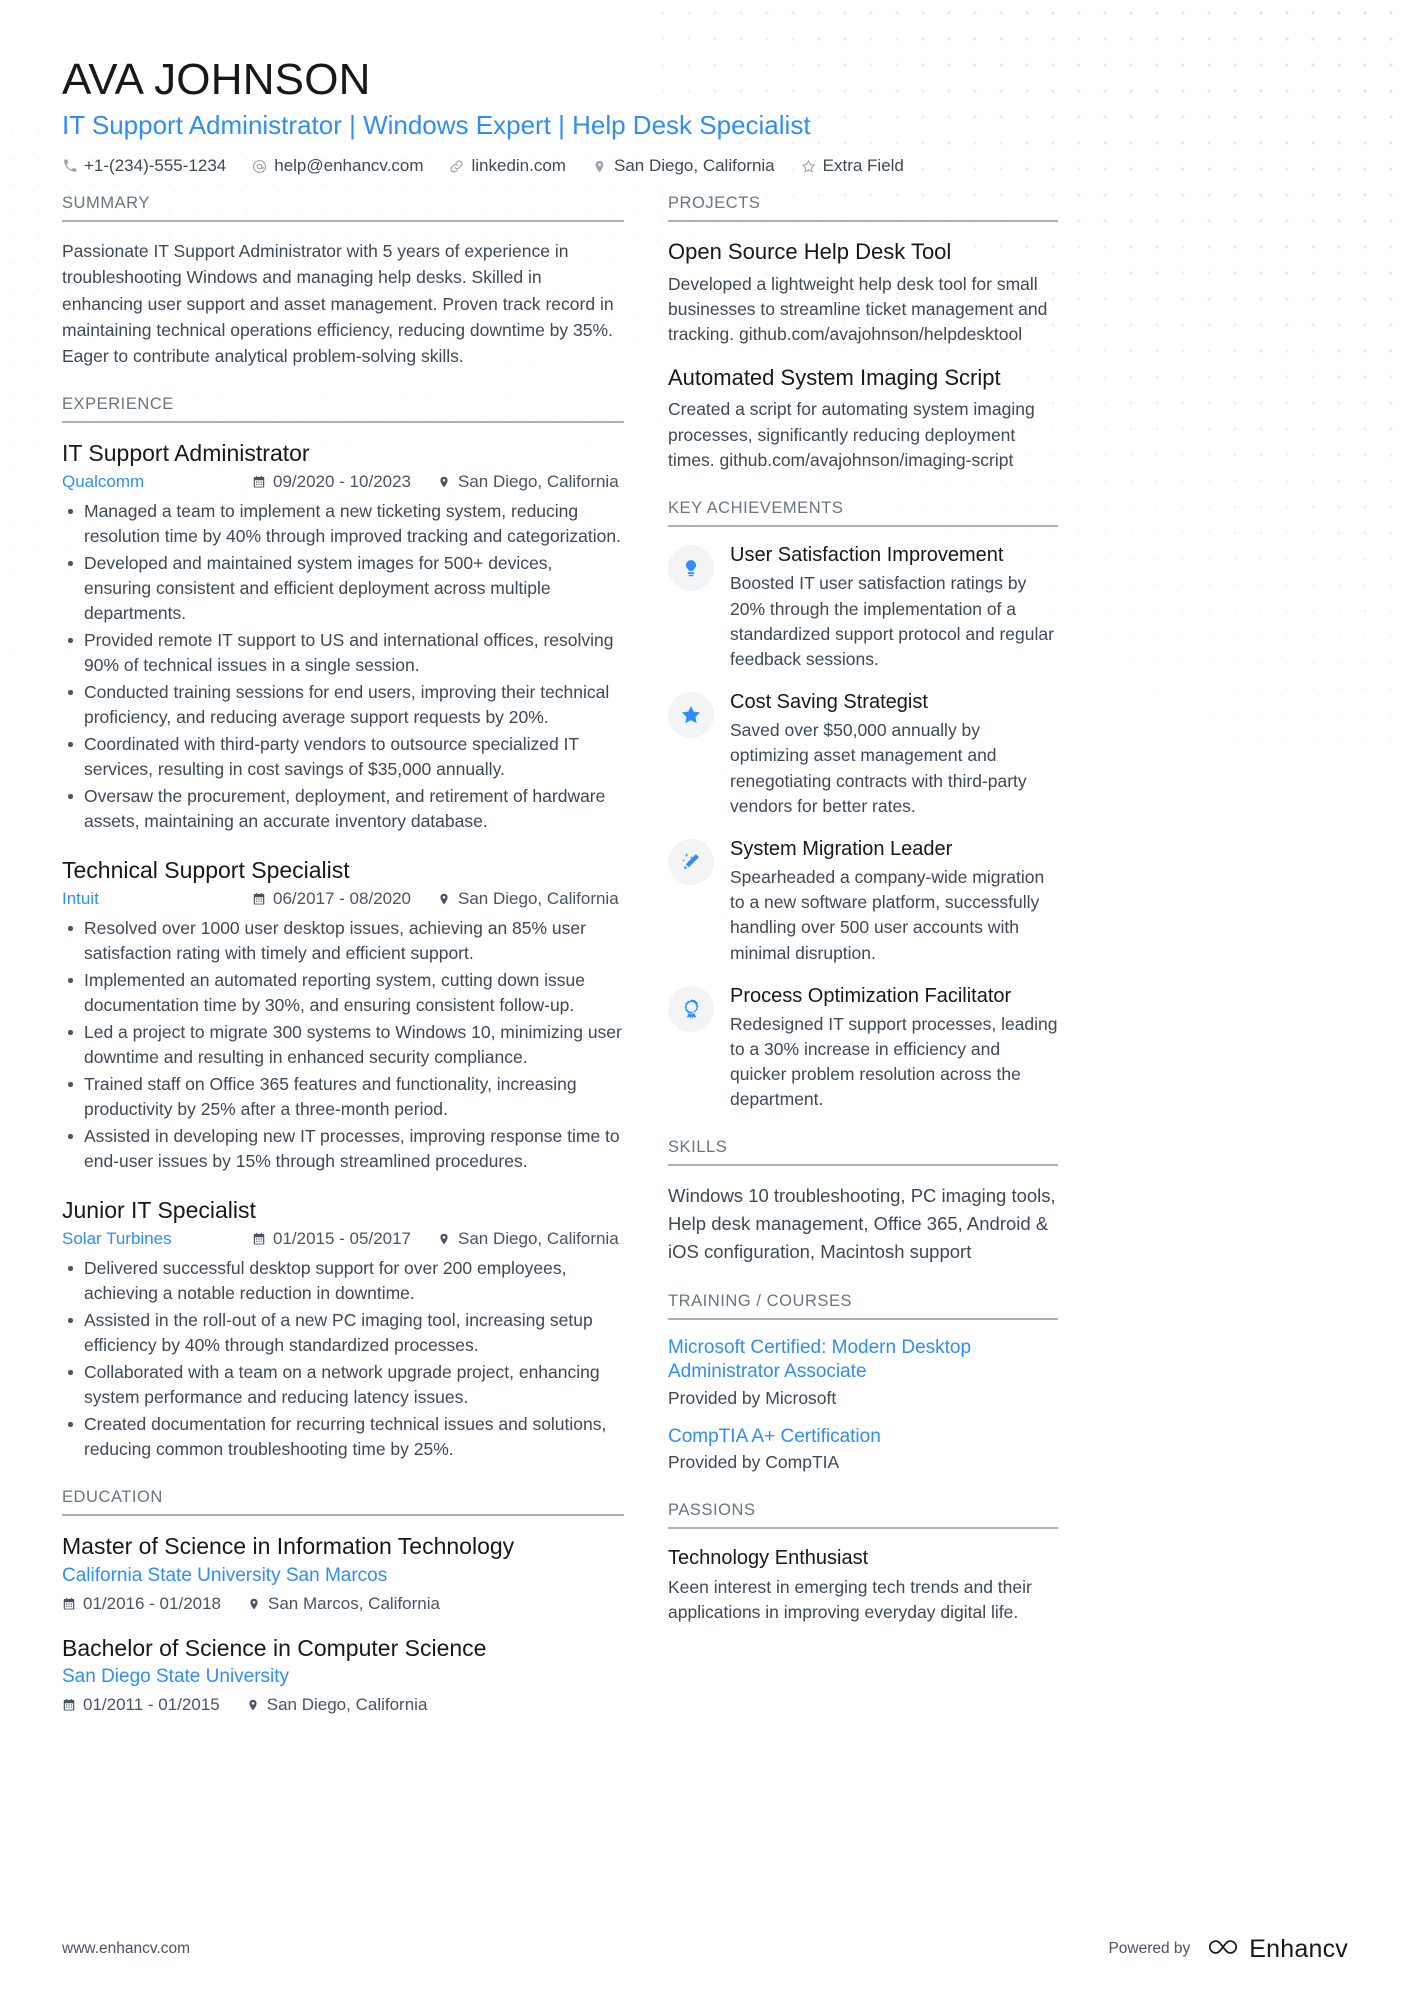 Image resolution: width=1410 pixels, height=1995 pixels. I want to click on experience-company: Qualcomm, so click(157, 482).